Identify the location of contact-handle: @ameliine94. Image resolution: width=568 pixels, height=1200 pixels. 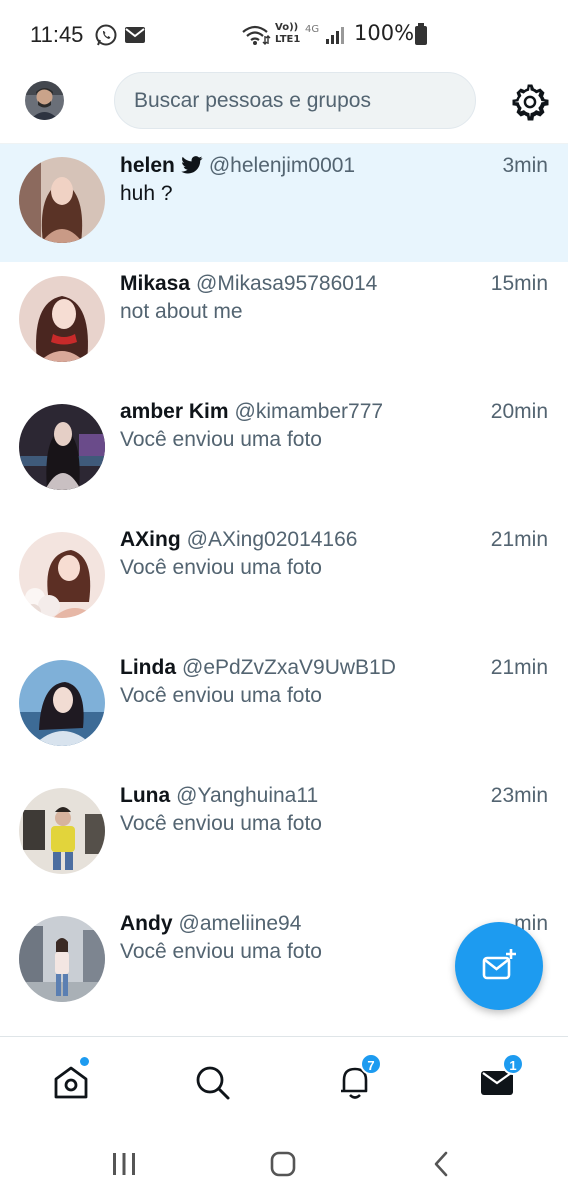
(240, 923).